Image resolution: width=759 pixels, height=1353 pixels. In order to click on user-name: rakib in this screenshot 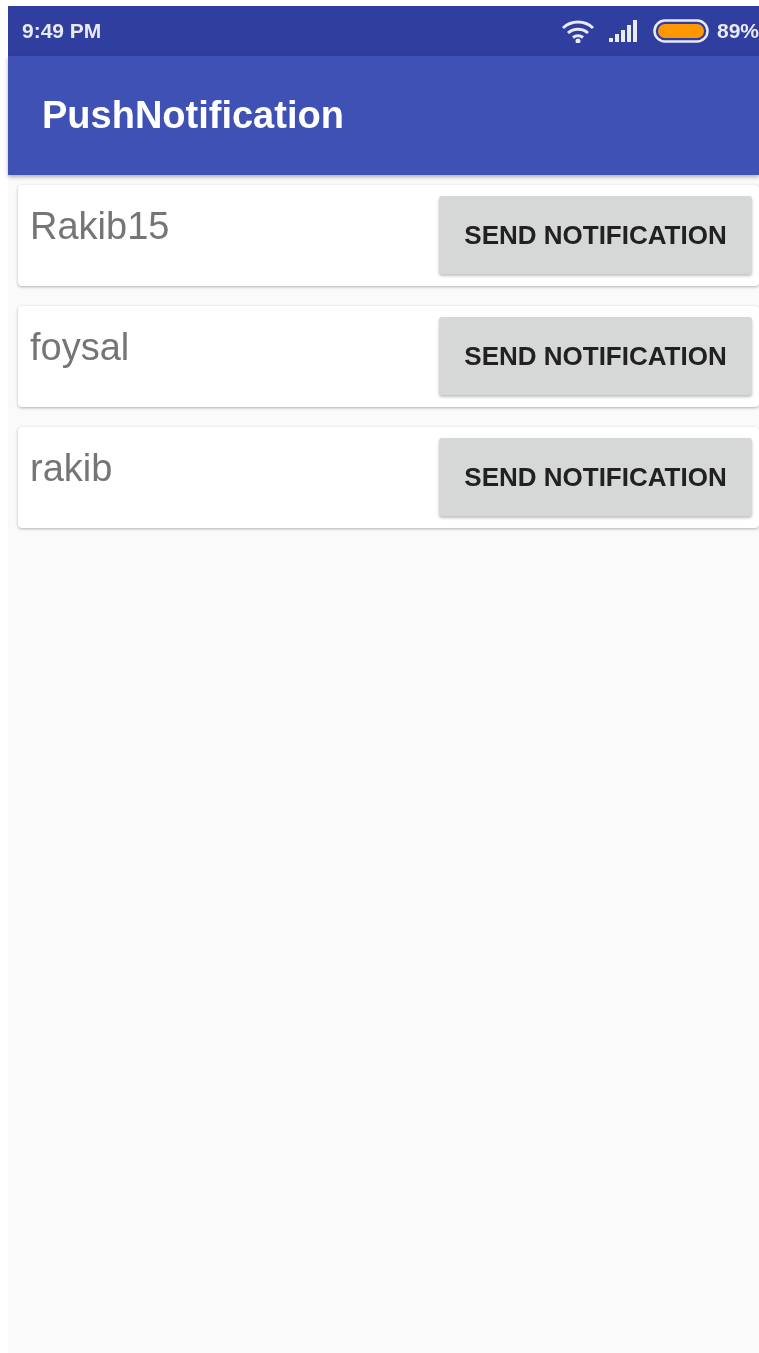, I will do `click(71, 468)`.